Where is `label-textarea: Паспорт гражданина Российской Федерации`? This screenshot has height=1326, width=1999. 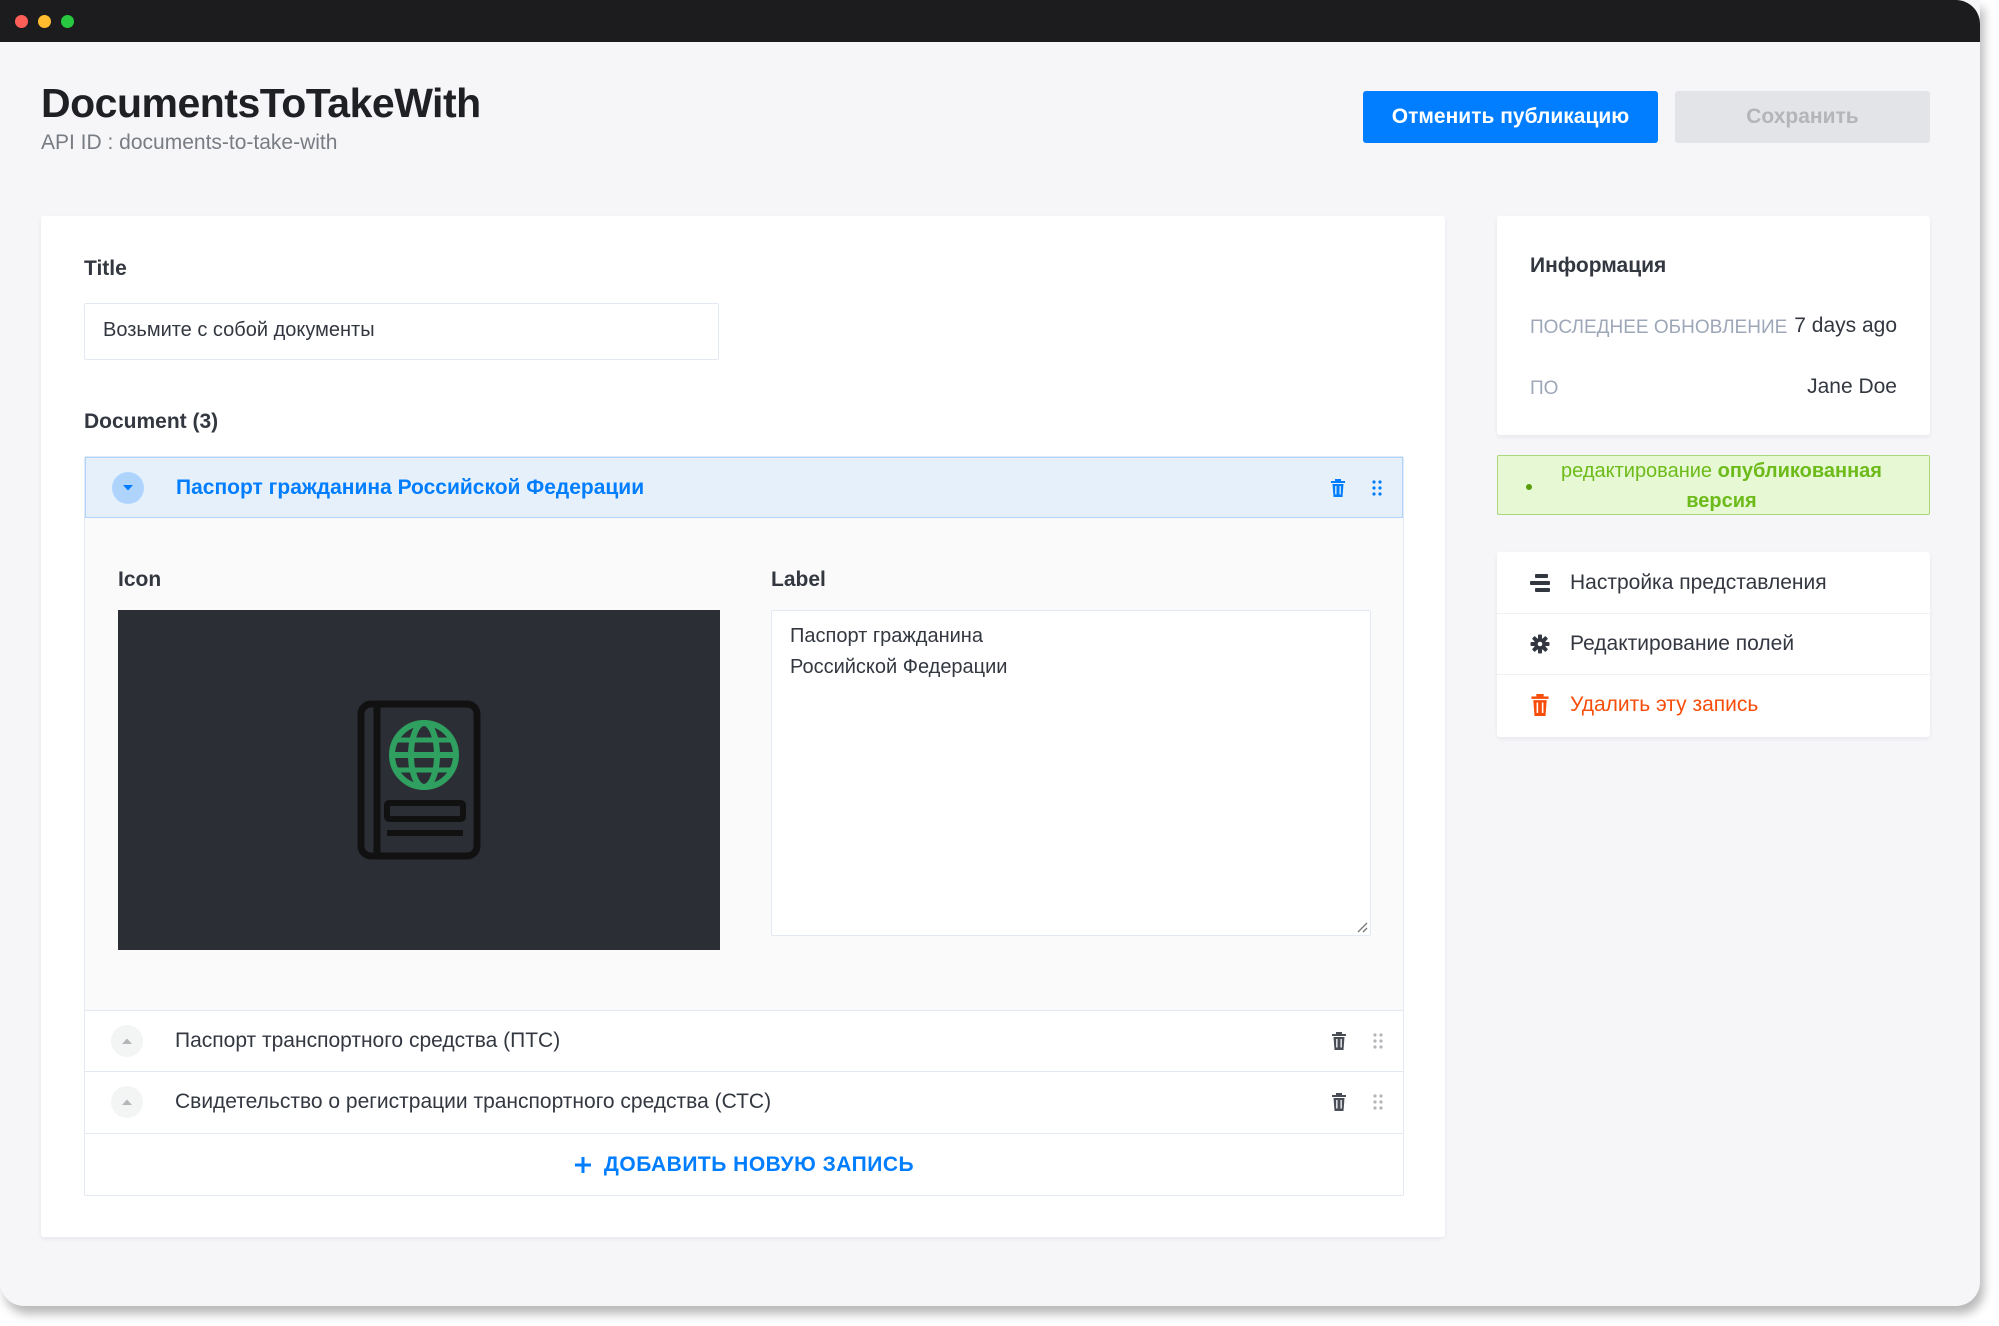
label-textarea: Паспорт гражданина Российской Федерации is located at coordinates (1071, 773).